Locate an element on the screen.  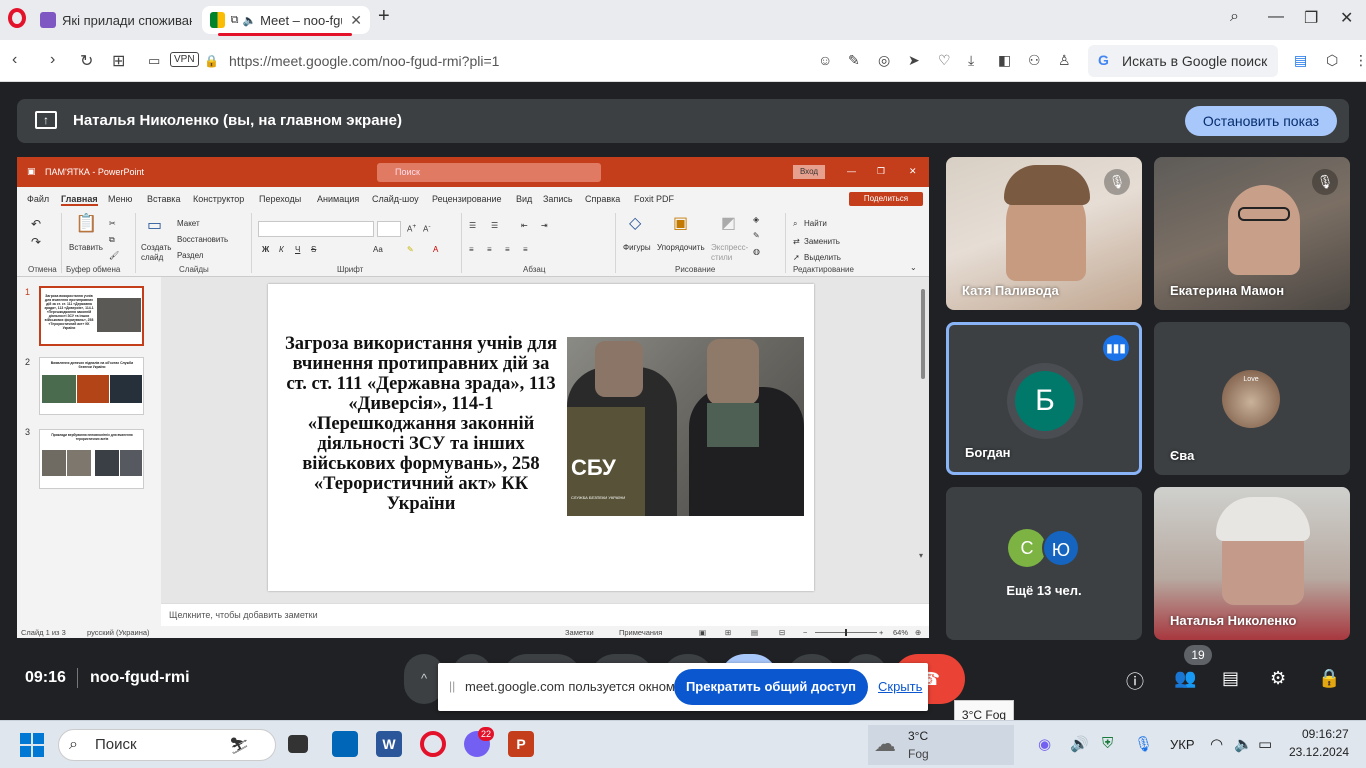
shape-effects-icon: ◍ is located at coordinates (756, 251).